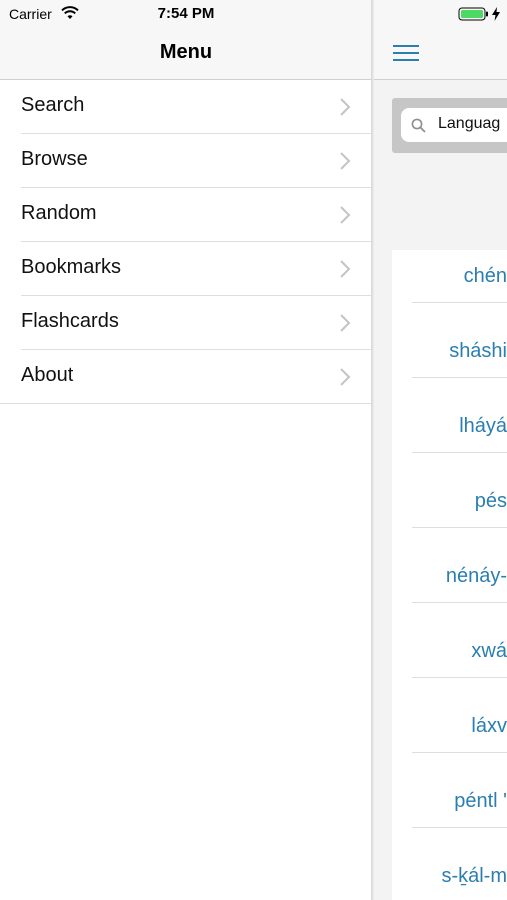 The width and height of the screenshot is (507, 900). I want to click on battery-icon, so click(473, 14).